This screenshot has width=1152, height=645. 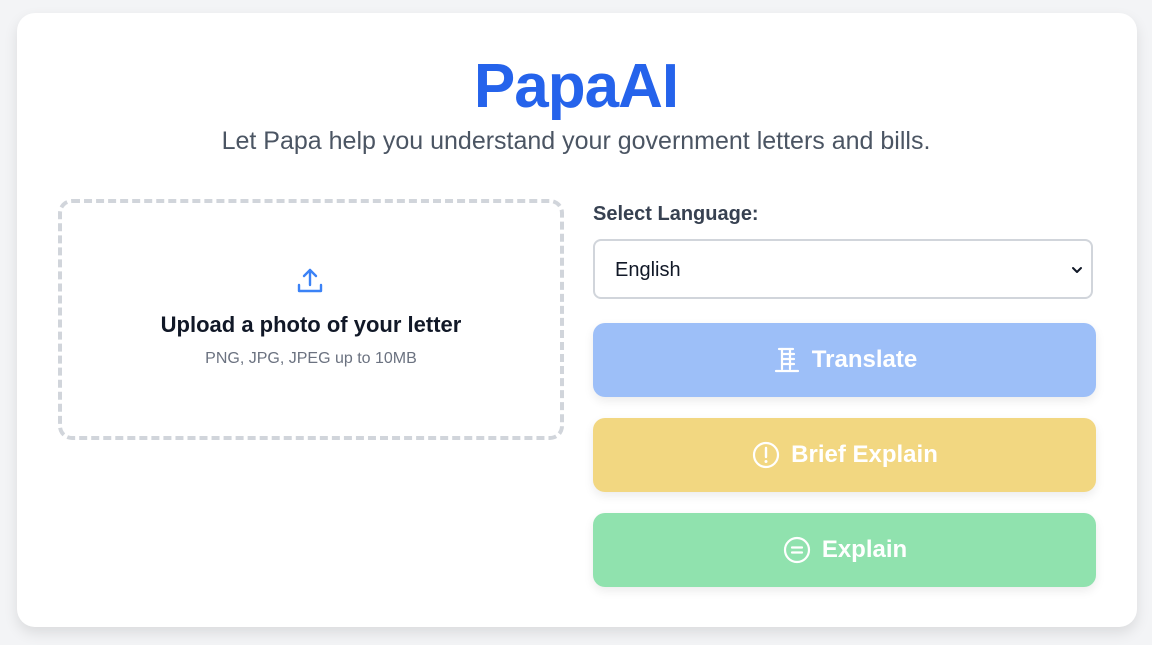 I want to click on translate-button: Translate, so click(x=844, y=360).